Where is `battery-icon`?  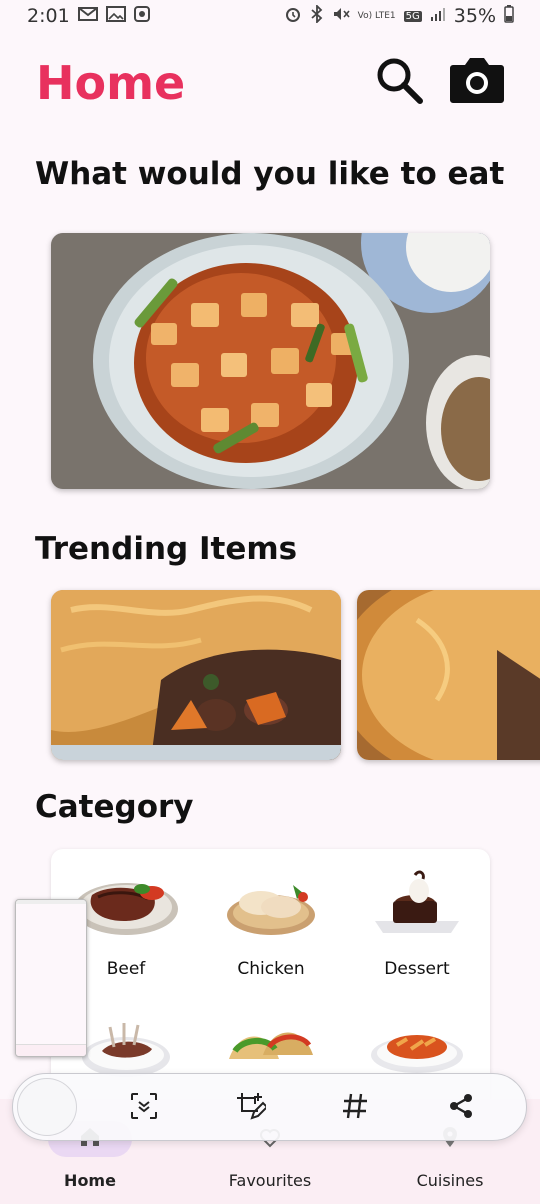
battery-icon is located at coordinates (509, 16).